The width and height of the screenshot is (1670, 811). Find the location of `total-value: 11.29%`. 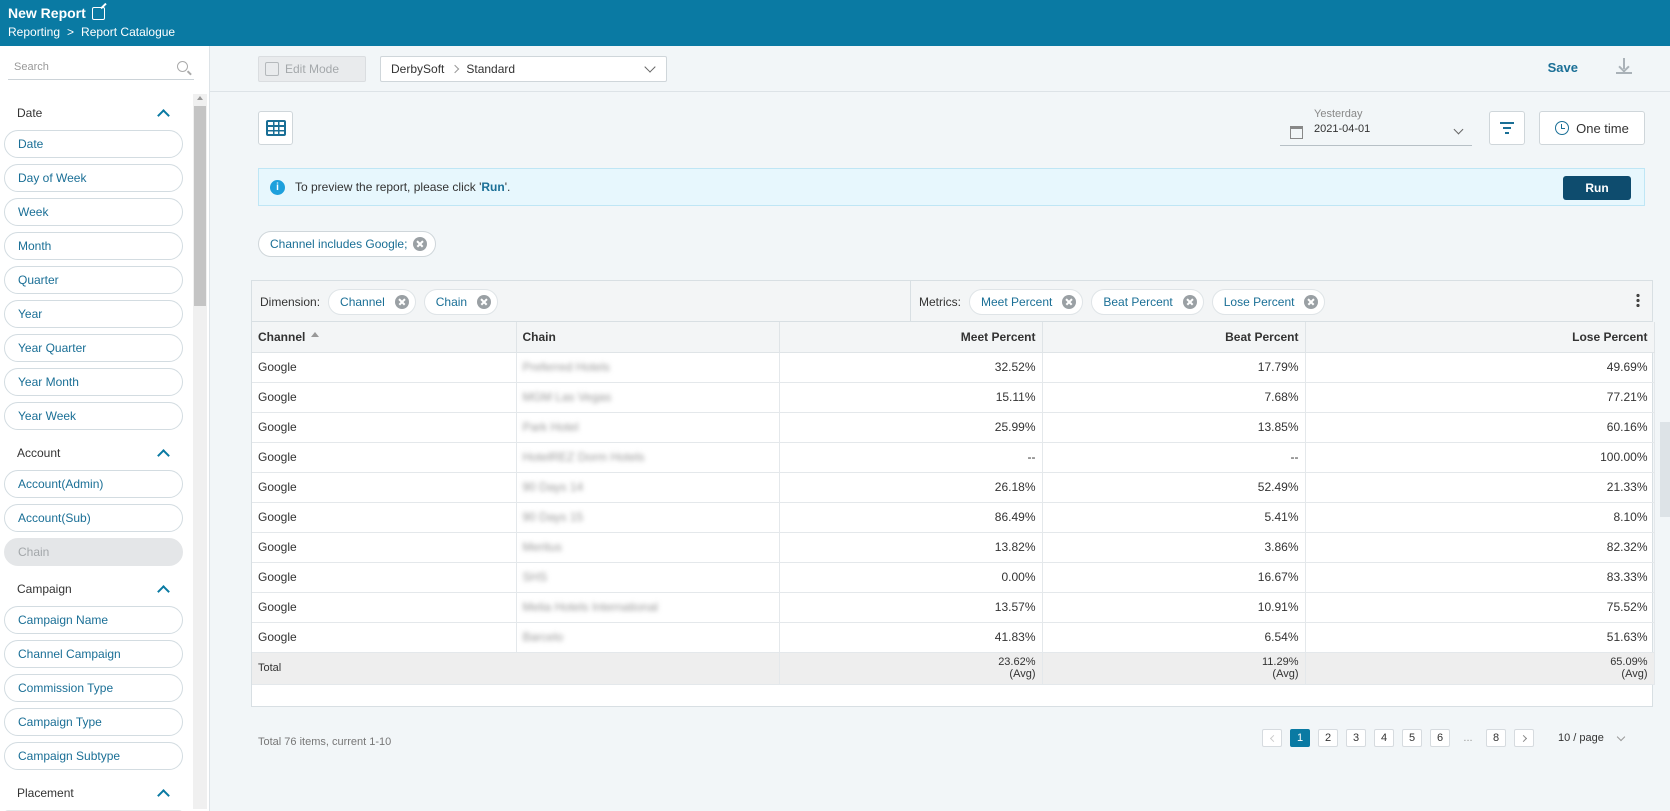

total-value: 11.29% is located at coordinates (1280, 662).